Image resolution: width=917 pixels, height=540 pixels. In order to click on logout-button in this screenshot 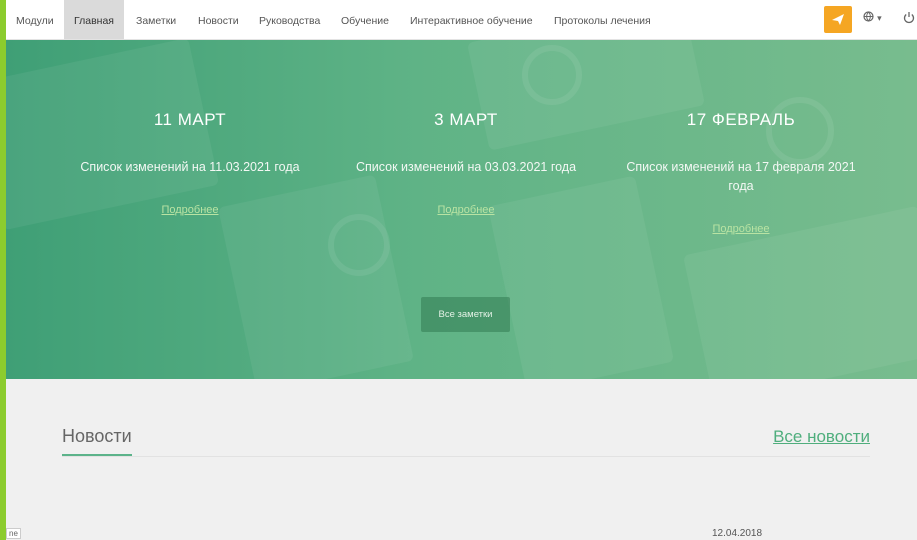, I will do `click(909, 20)`.